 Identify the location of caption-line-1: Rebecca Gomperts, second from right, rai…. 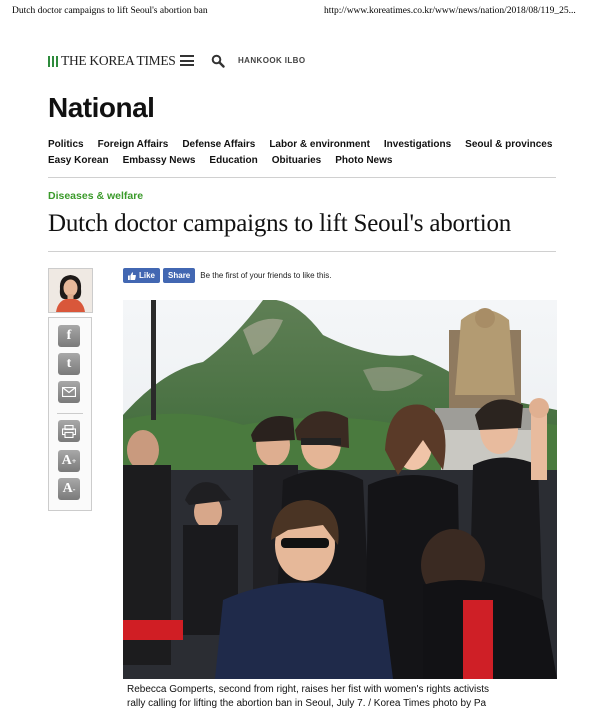
(308, 689).